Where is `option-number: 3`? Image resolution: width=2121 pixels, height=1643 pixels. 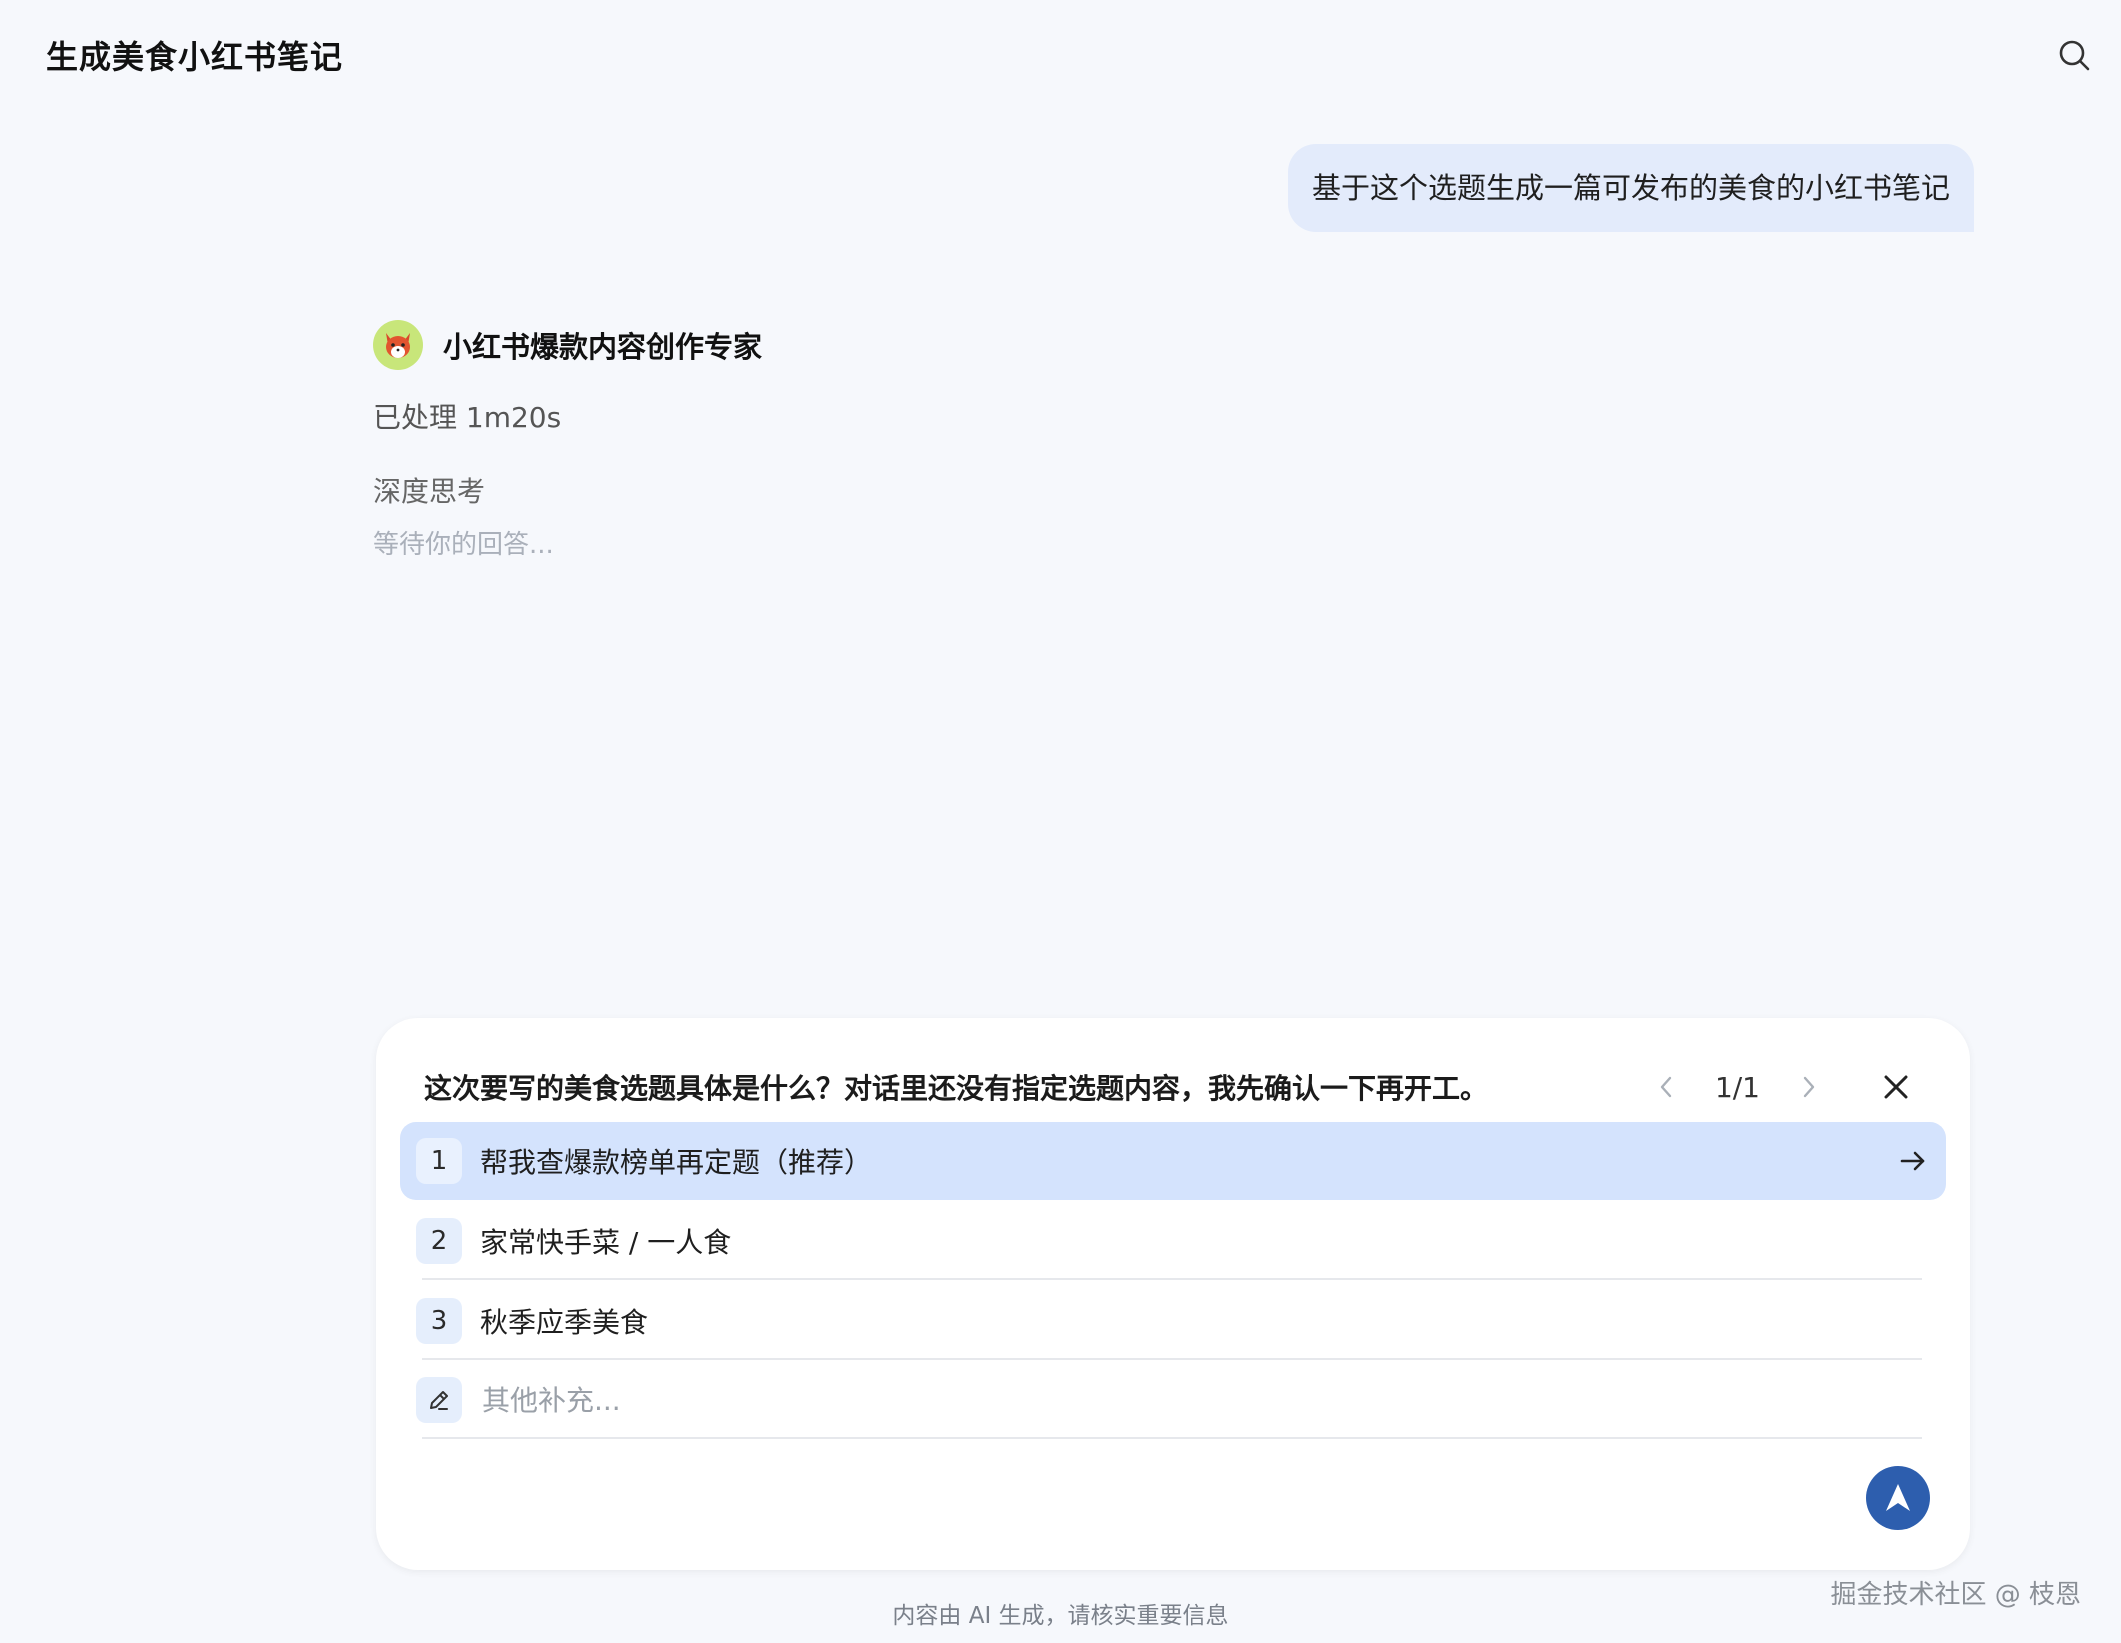
option-number: 3 is located at coordinates (439, 1321).